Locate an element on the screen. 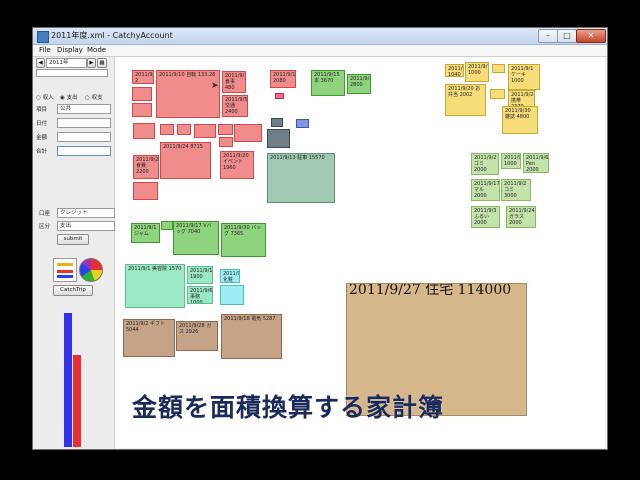  block-label: 2011/9/11 2080 is located at coordinates (284, 78).